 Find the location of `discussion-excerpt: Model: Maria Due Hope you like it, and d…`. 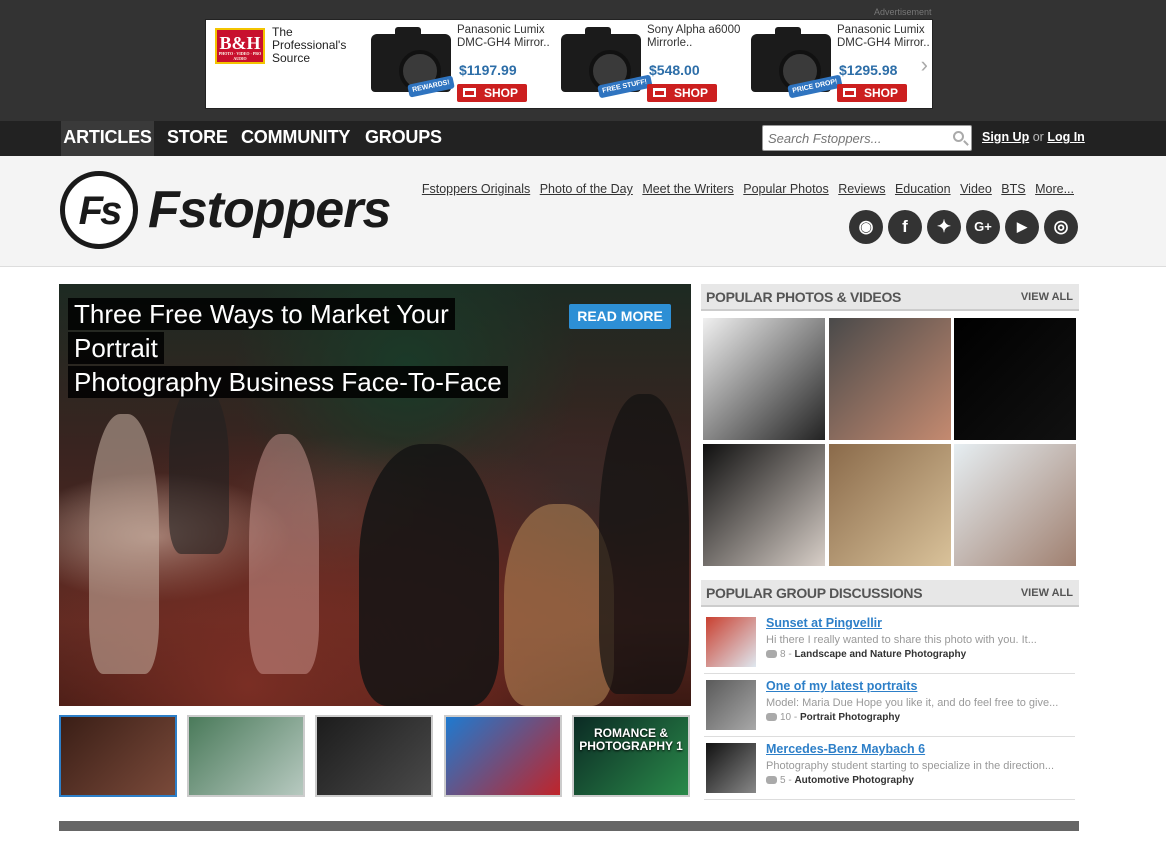

discussion-excerpt: Model: Maria Due Hope you like it, and d… is located at coordinates (912, 703).